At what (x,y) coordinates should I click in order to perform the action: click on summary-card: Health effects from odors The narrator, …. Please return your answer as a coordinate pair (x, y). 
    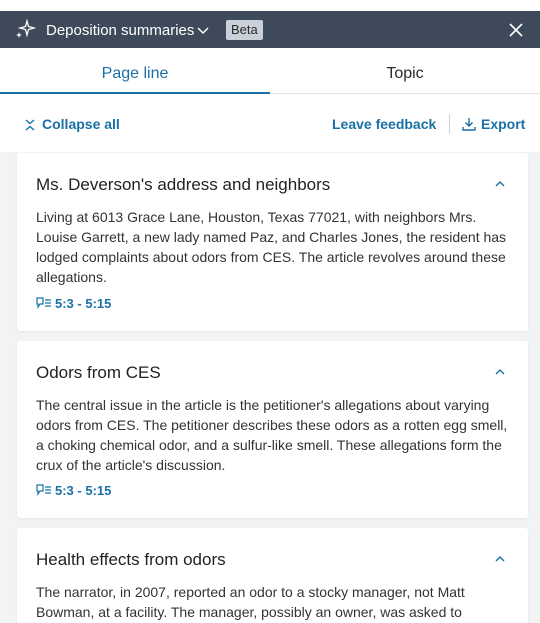
    Looking at the image, I should click on (272, 575).